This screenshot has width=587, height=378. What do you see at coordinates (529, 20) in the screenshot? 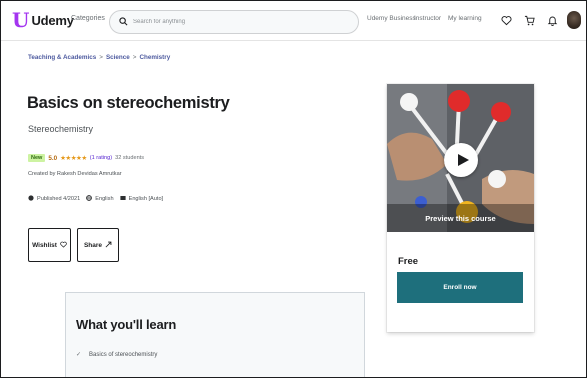
I see `cart-icon` at bounding box center [529, 20].